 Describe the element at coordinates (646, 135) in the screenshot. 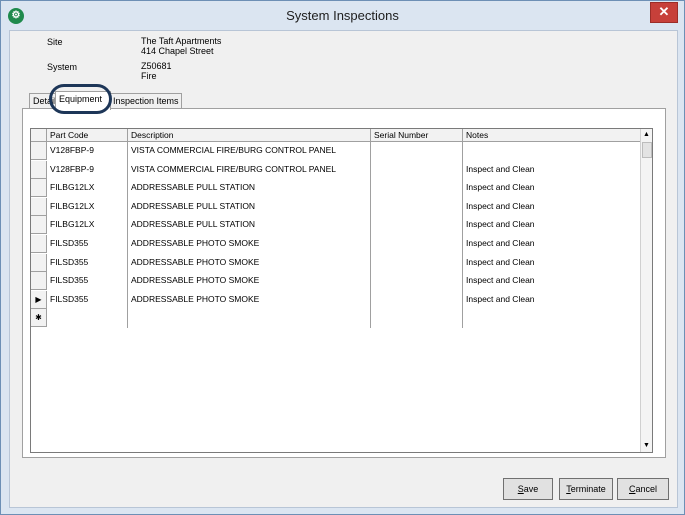

I see `scroll-up-arrow-icon: ▲` at that location.